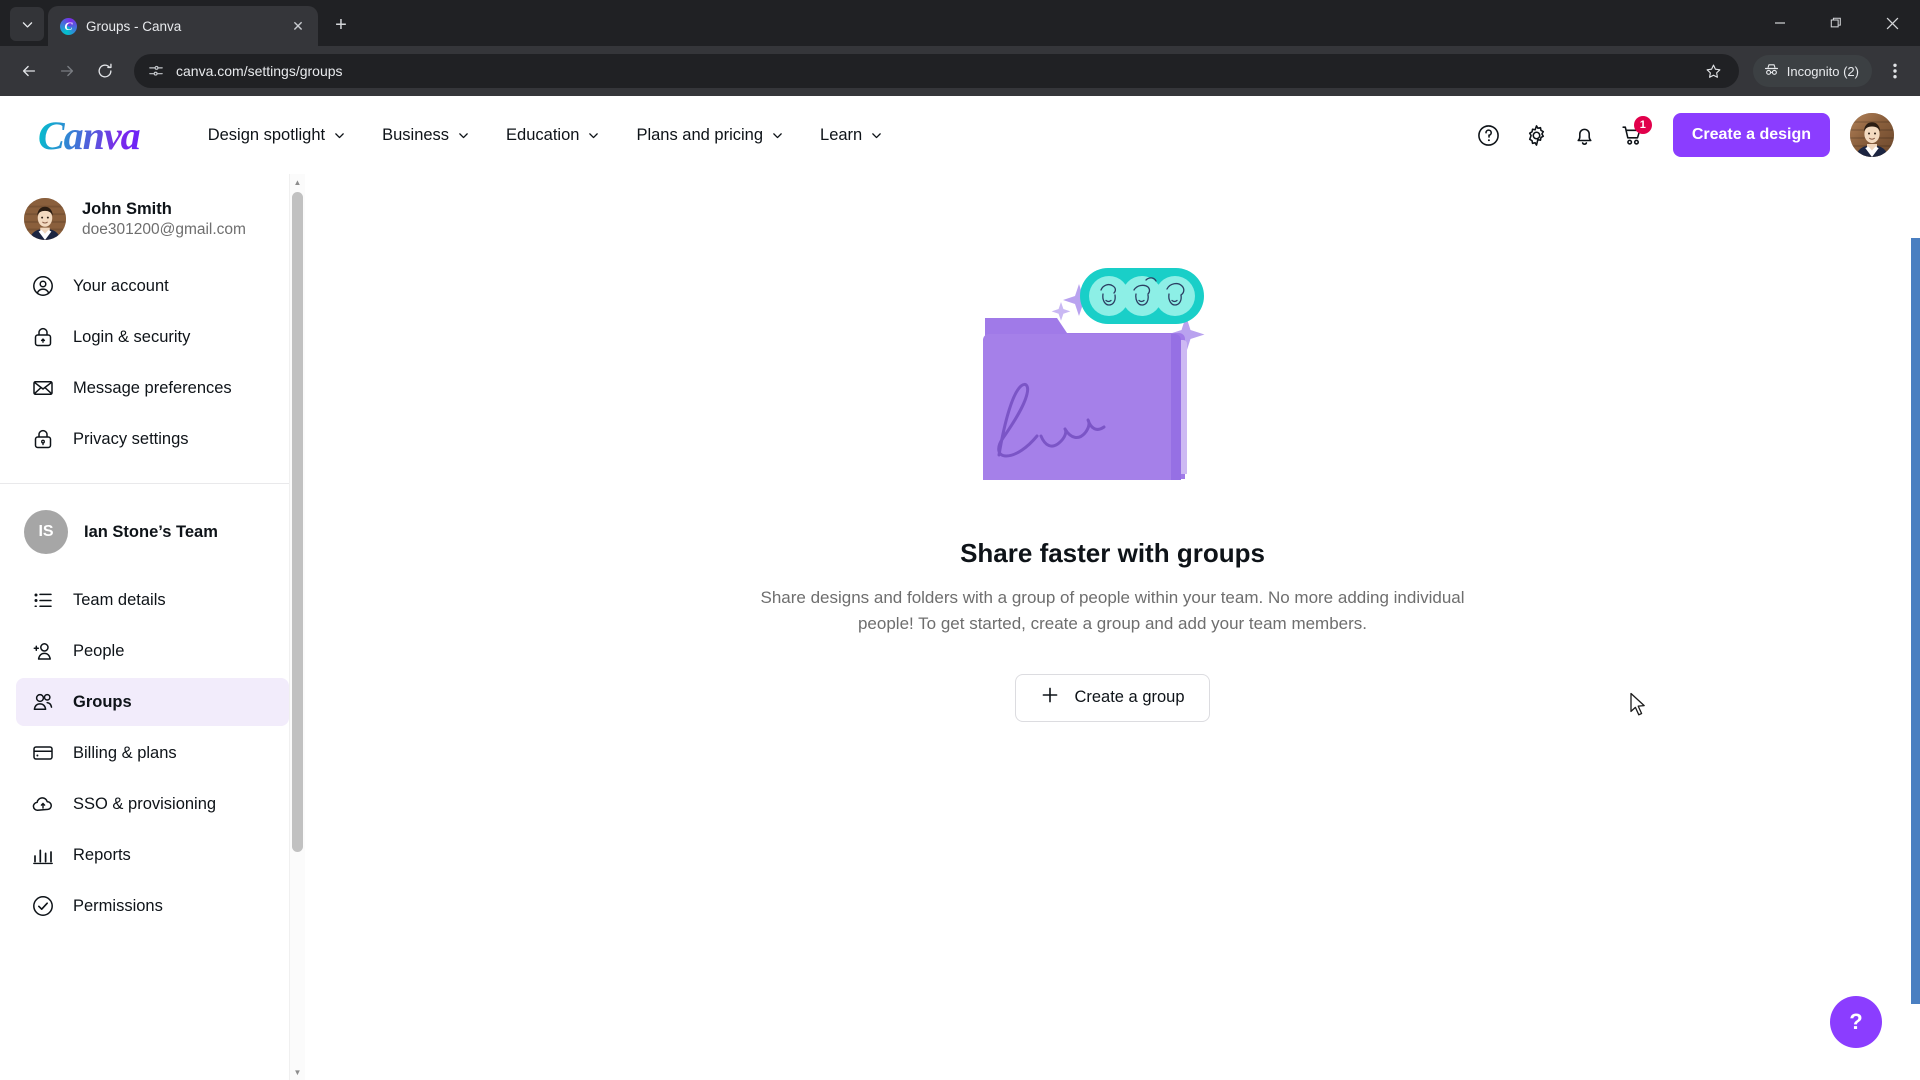 This screenshot has height=1080, width=1920. Describe the element at coordinates (152, 702) in the screenshot. I see `sidebar-item-groups: Groups` at that location.